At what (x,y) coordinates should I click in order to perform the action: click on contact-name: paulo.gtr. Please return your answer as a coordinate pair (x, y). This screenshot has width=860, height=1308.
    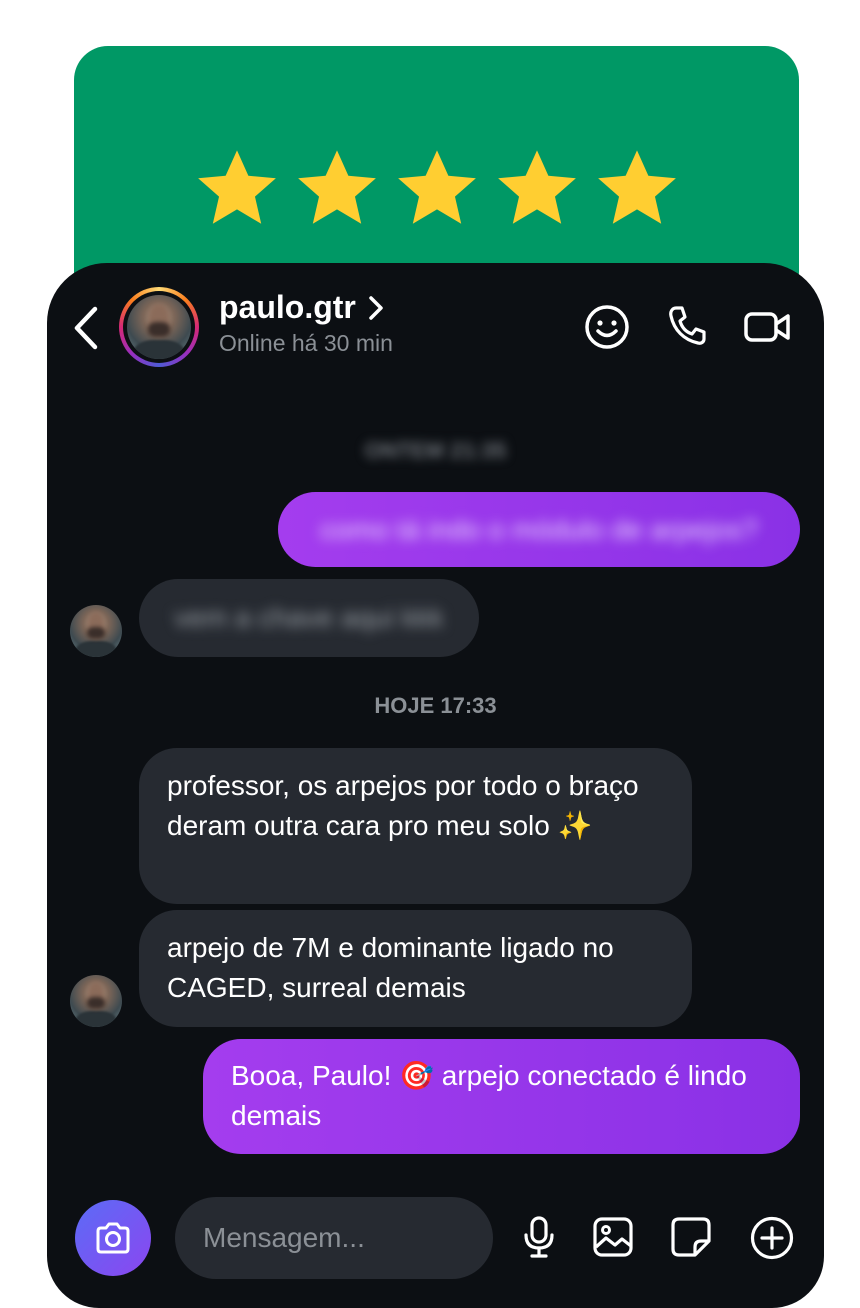
    Looking at the image, I should click on (302, 307).